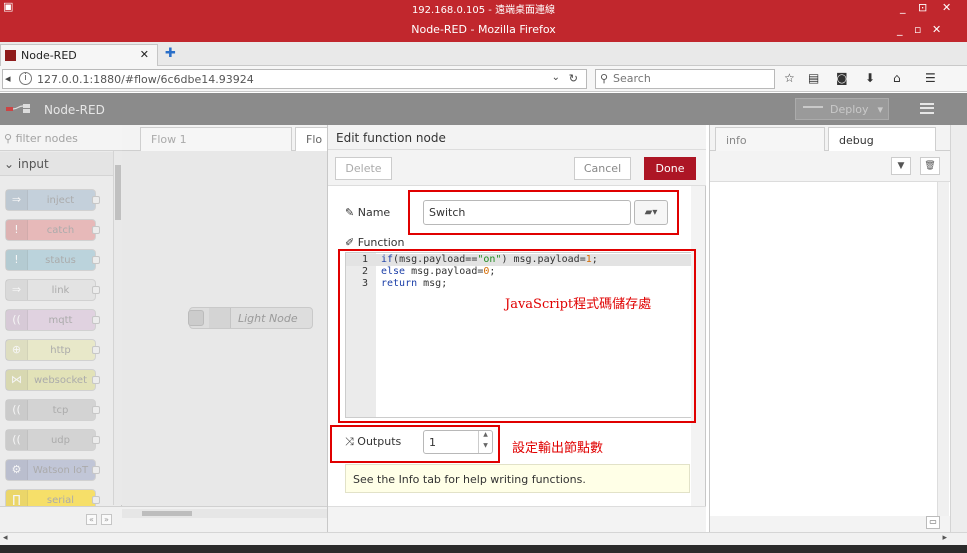  I want to click on url-text: 127.0.0.1:1880/#flow/6c6dbe14.93924, so click(145, 79).